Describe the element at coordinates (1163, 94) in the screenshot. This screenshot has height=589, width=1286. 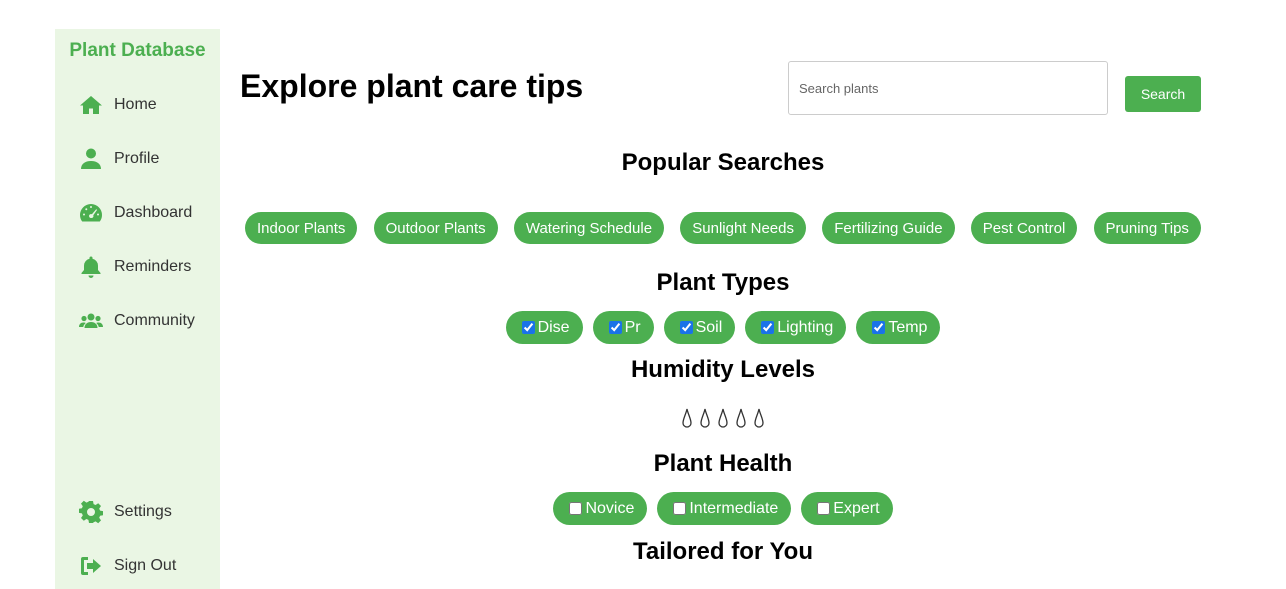
I see `search-button: Search` at that location.